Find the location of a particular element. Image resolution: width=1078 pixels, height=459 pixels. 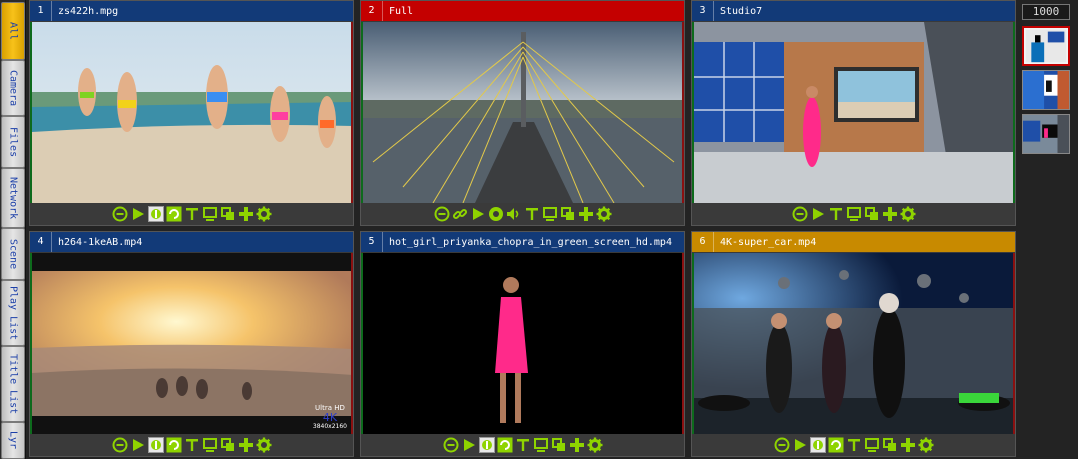

panel-number: 4 is located at coordinates (41, 242).